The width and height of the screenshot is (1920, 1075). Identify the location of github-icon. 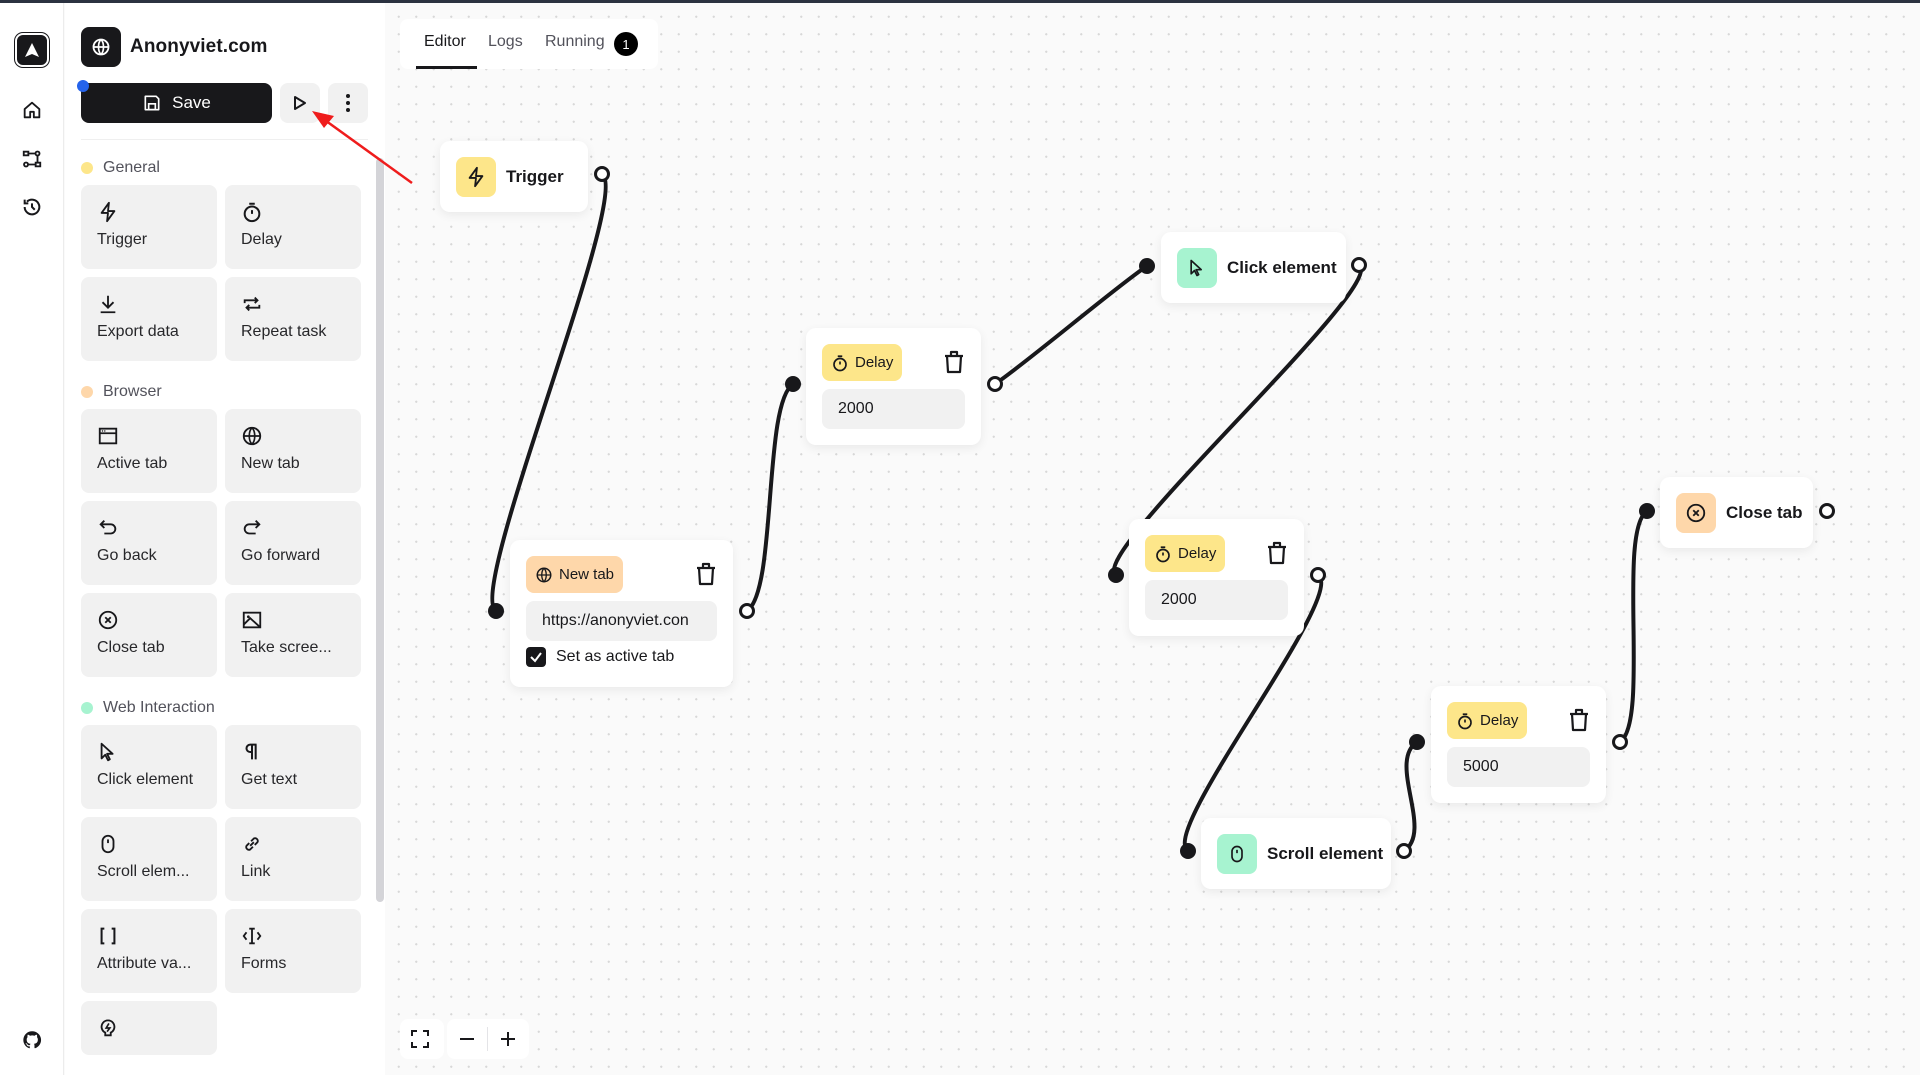
(32, 1040).